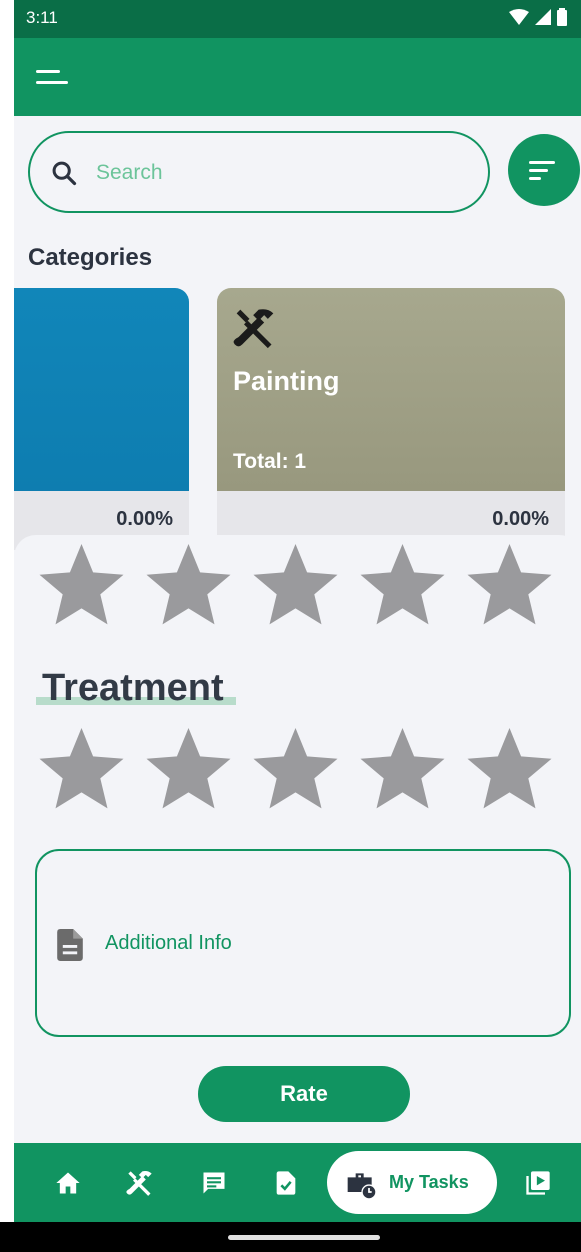 The height and width of the screenshot is (1252, 581). I want to click on category-card-painting: Painting Total: 1 0.00%, so click(391, 419).